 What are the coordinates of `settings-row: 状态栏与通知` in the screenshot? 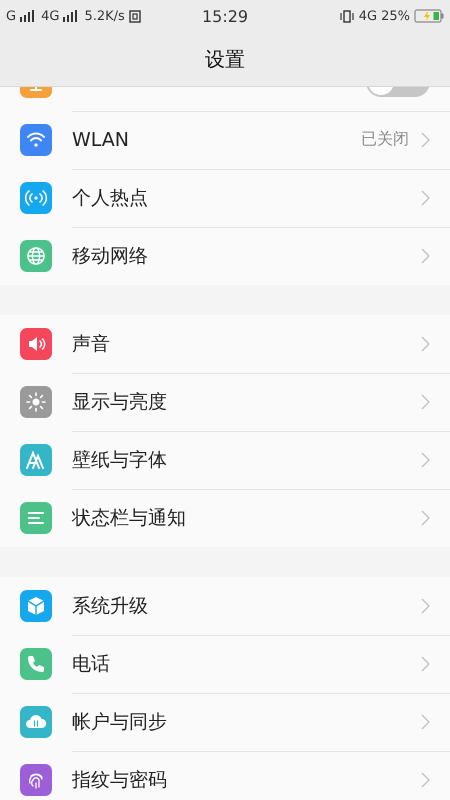 It's located at (225, 518).